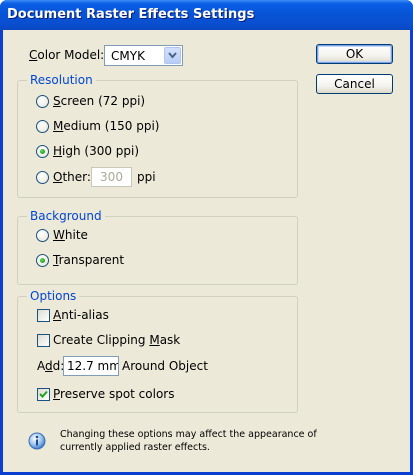  I want to click on ok-button: OK, so click(354, 54).